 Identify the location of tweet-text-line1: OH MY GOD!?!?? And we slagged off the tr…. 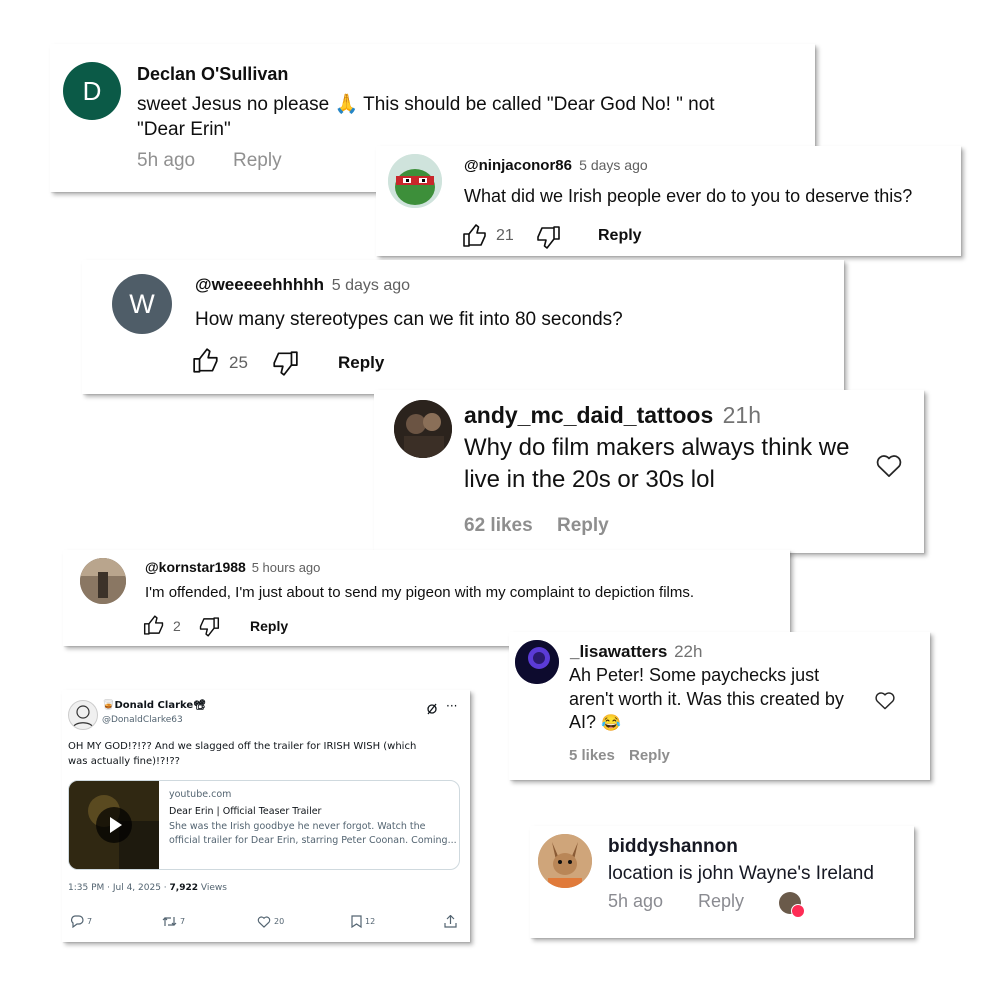
(242, 746).